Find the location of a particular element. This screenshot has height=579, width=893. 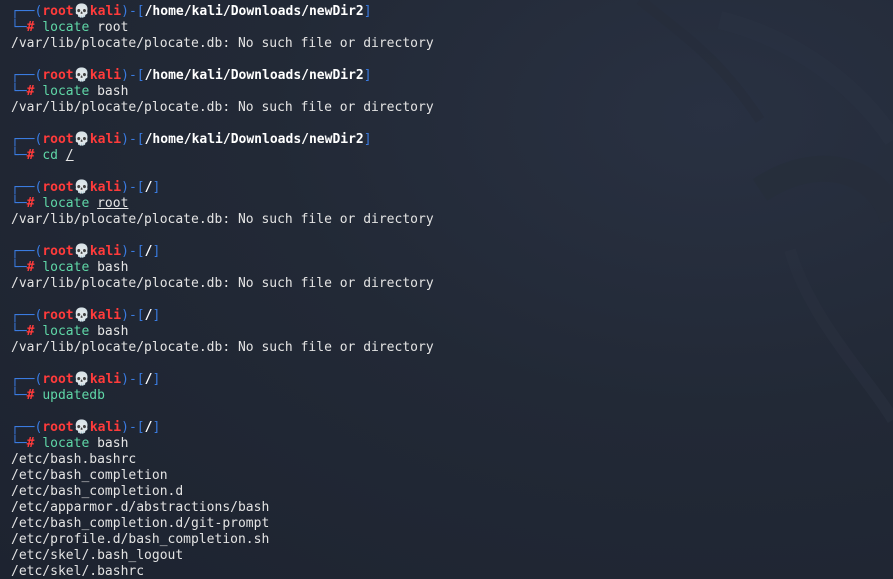

command-line: └─# updatedb is located at coordinates (452, 396).